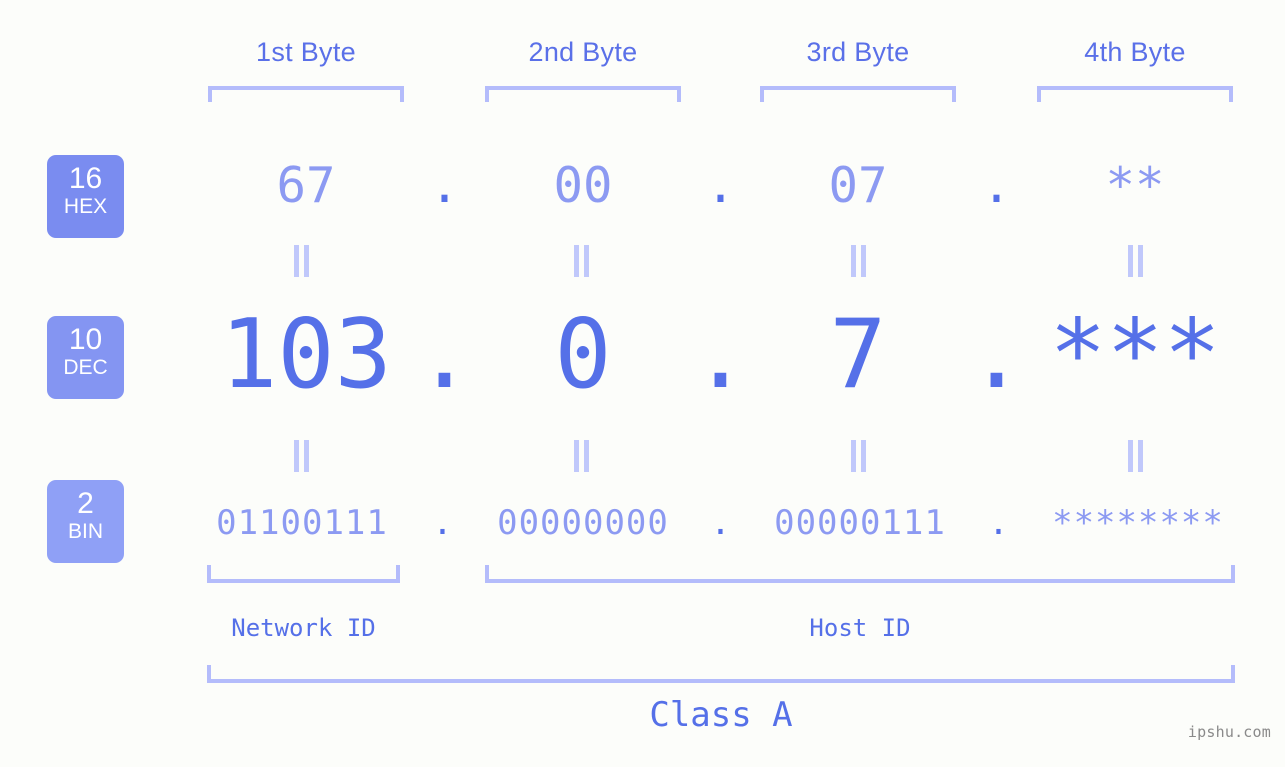 This screenshot has width=1285, height=767. What do you see at coordinates (721, 715) in the screenshot?
I see `class-label: Class A` at bounding box center [721, 715].